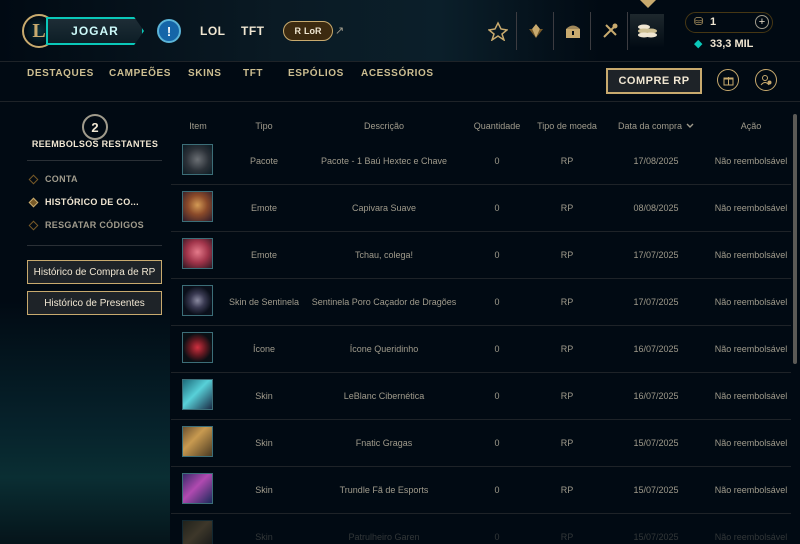  What do you see at coordinates (94, 272) in the screenshot?
I see `rp-purchase-history-button: Histórico de Compra de RP` at bounding box center [94, 272].